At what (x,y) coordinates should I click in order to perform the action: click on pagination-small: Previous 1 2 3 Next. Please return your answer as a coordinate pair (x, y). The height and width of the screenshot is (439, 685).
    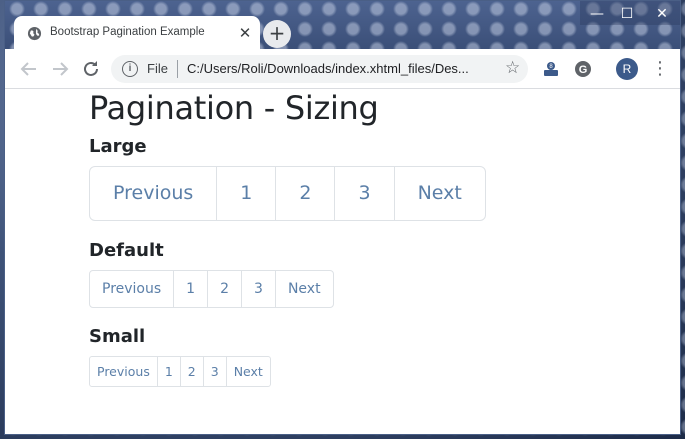
    Looking at the image, I should click on (180, 371).